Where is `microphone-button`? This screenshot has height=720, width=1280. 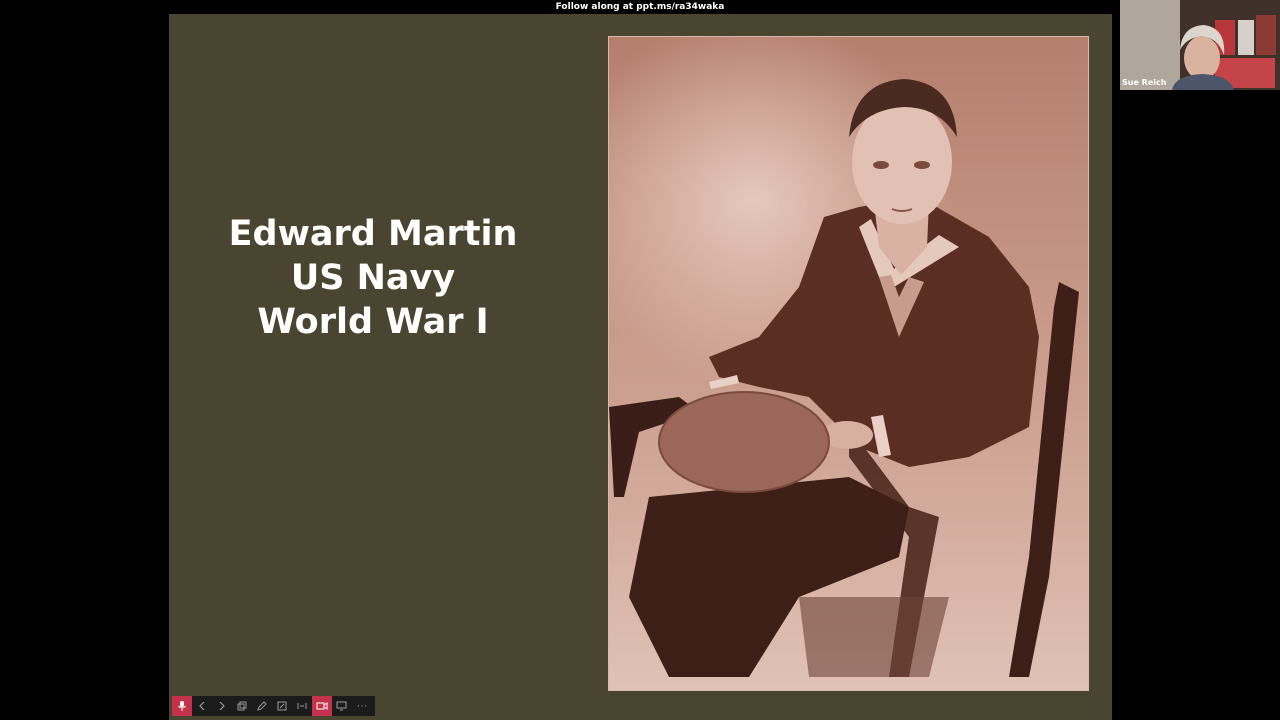
microphone-button is located at coordinates (182, 706).